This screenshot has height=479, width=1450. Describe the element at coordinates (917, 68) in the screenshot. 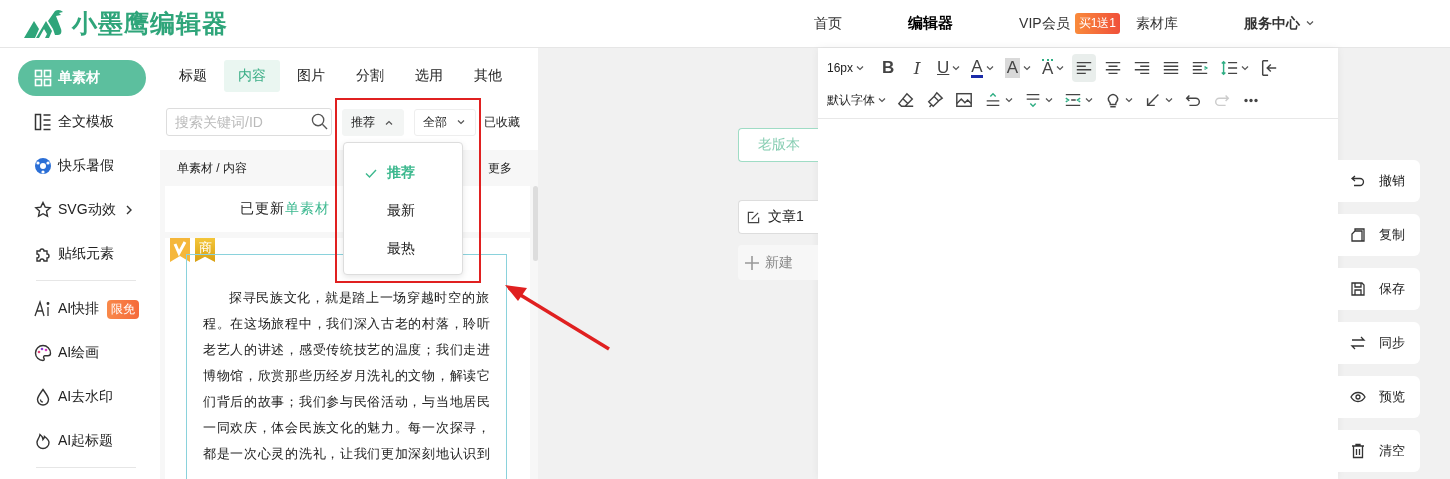

I see `italic-button: I` at that location.